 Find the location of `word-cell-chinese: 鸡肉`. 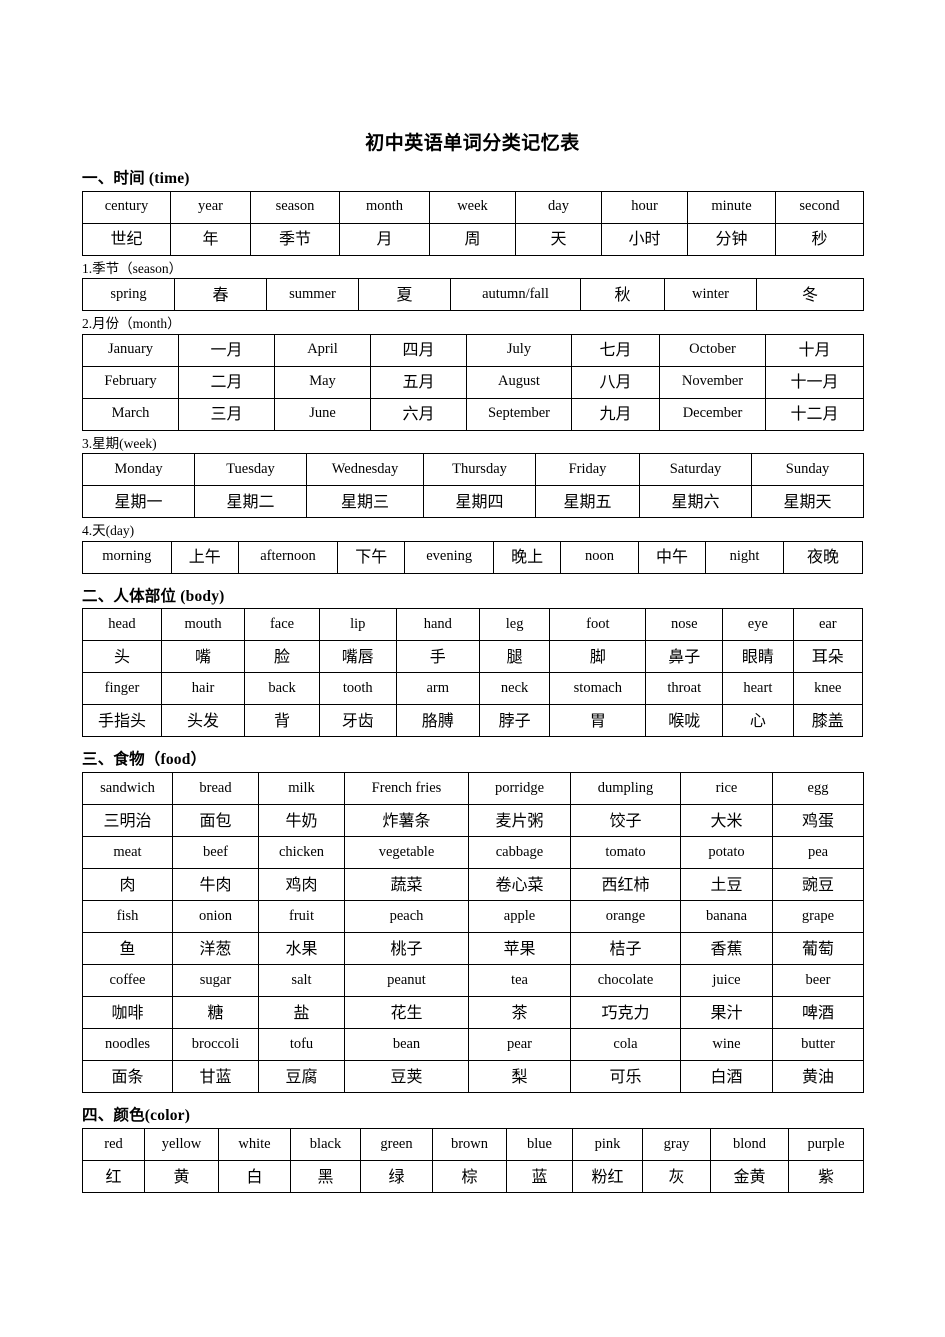

word-cell-chinese: 鸡肉 is located at coordinates (301, 885).